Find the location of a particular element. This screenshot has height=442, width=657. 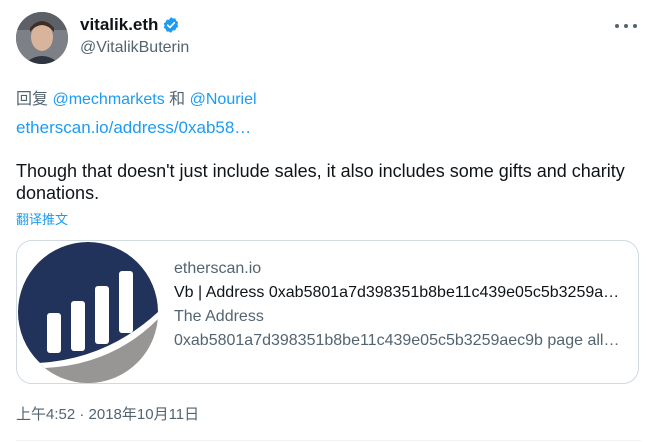

avatar is located at coordinates (42, 38).